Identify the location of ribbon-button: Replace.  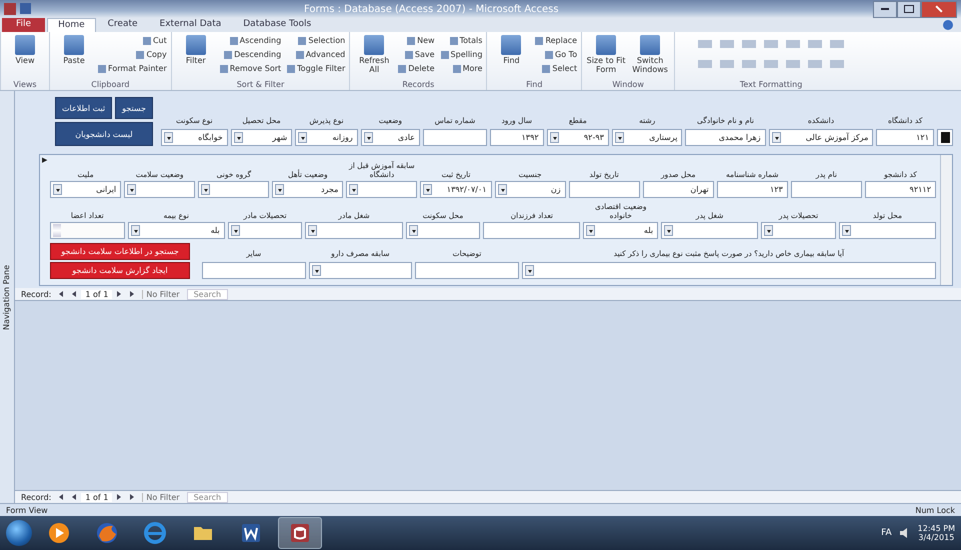
(556, 40).